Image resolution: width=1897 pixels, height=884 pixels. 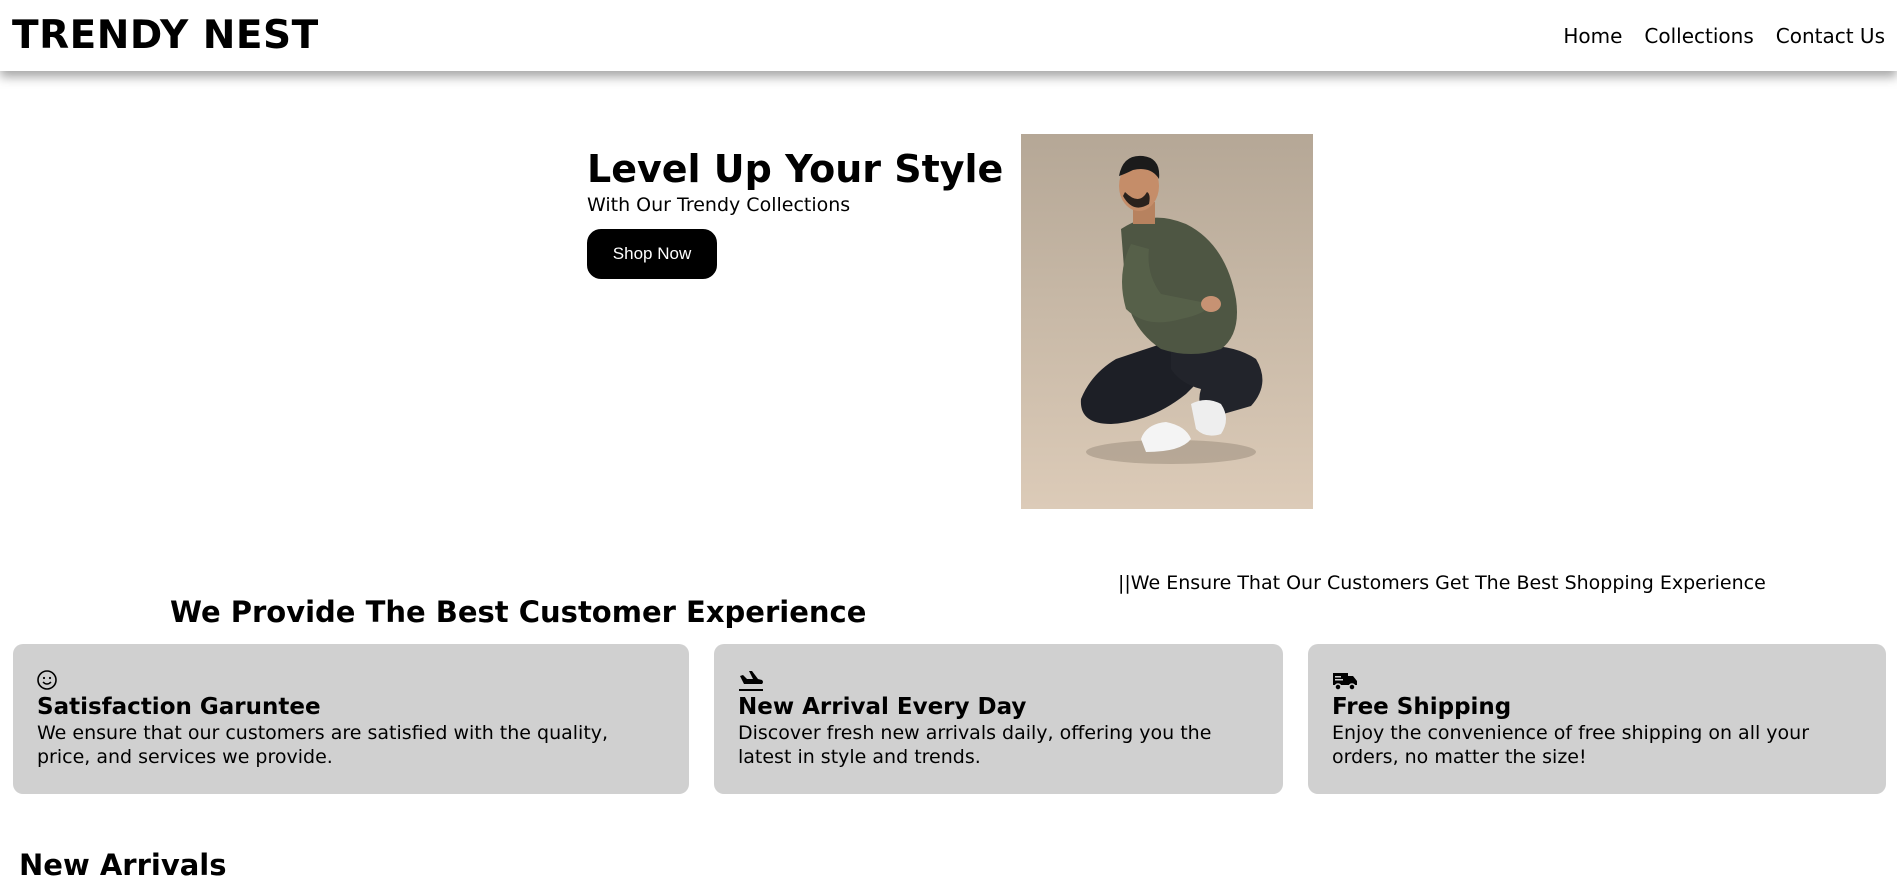 What do you see at coordinates (882, 707) in the screenshot?
I see `feature-title: New Arrival Every Day` at bounding box center [882, 707].